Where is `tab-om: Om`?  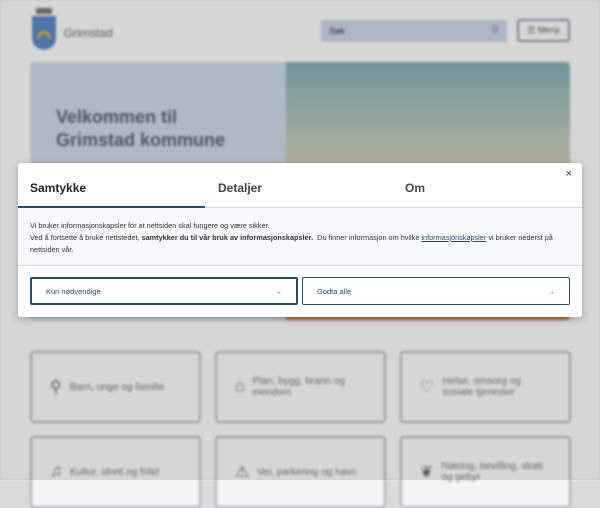 tab-om: Om is located at coordinates (415, 188).